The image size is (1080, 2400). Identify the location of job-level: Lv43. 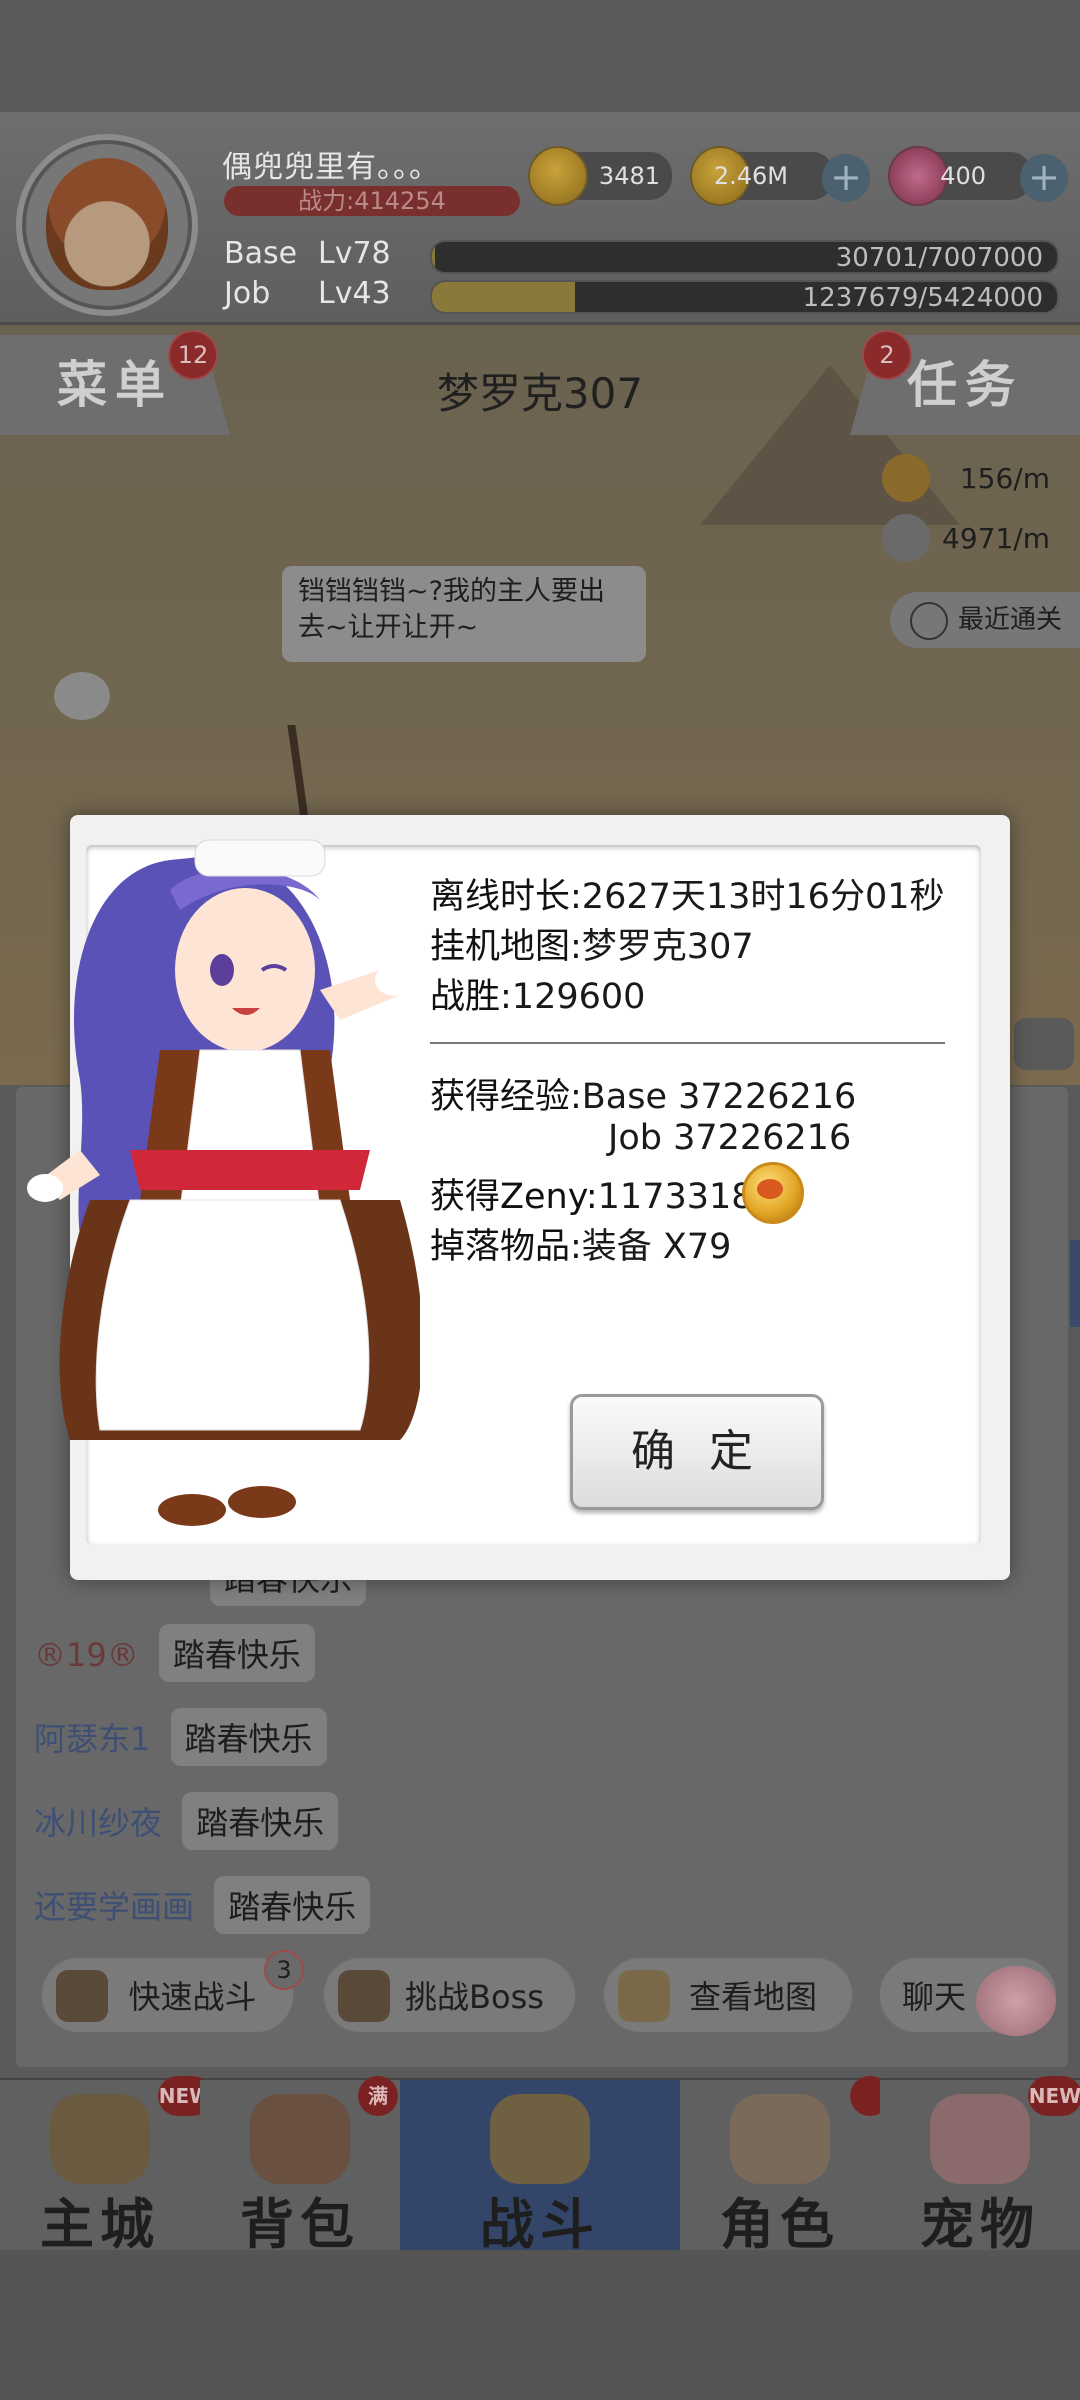
(354, 293).